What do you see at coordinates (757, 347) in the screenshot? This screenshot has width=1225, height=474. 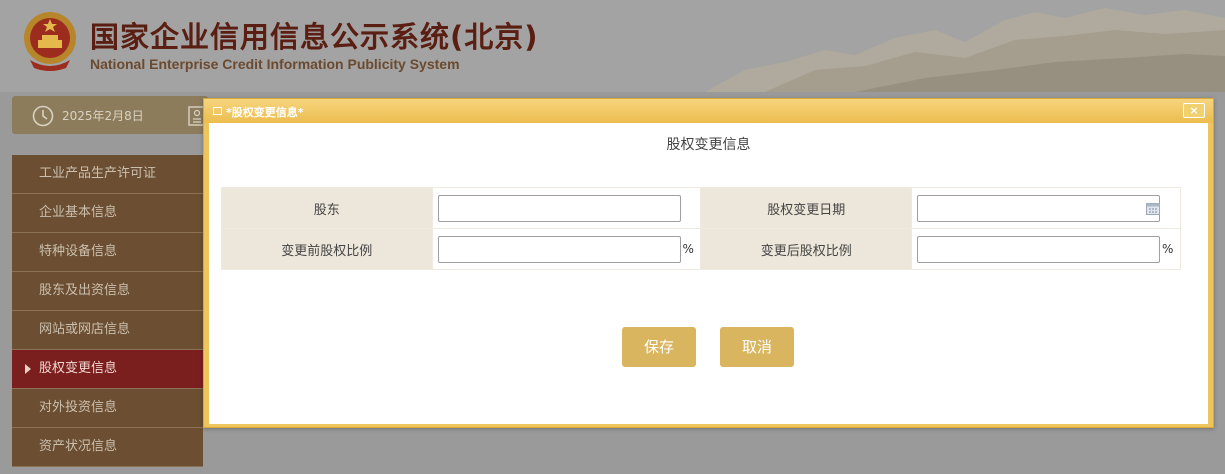 I see `cancel-button: 取消` at bounding box center [757, 347].